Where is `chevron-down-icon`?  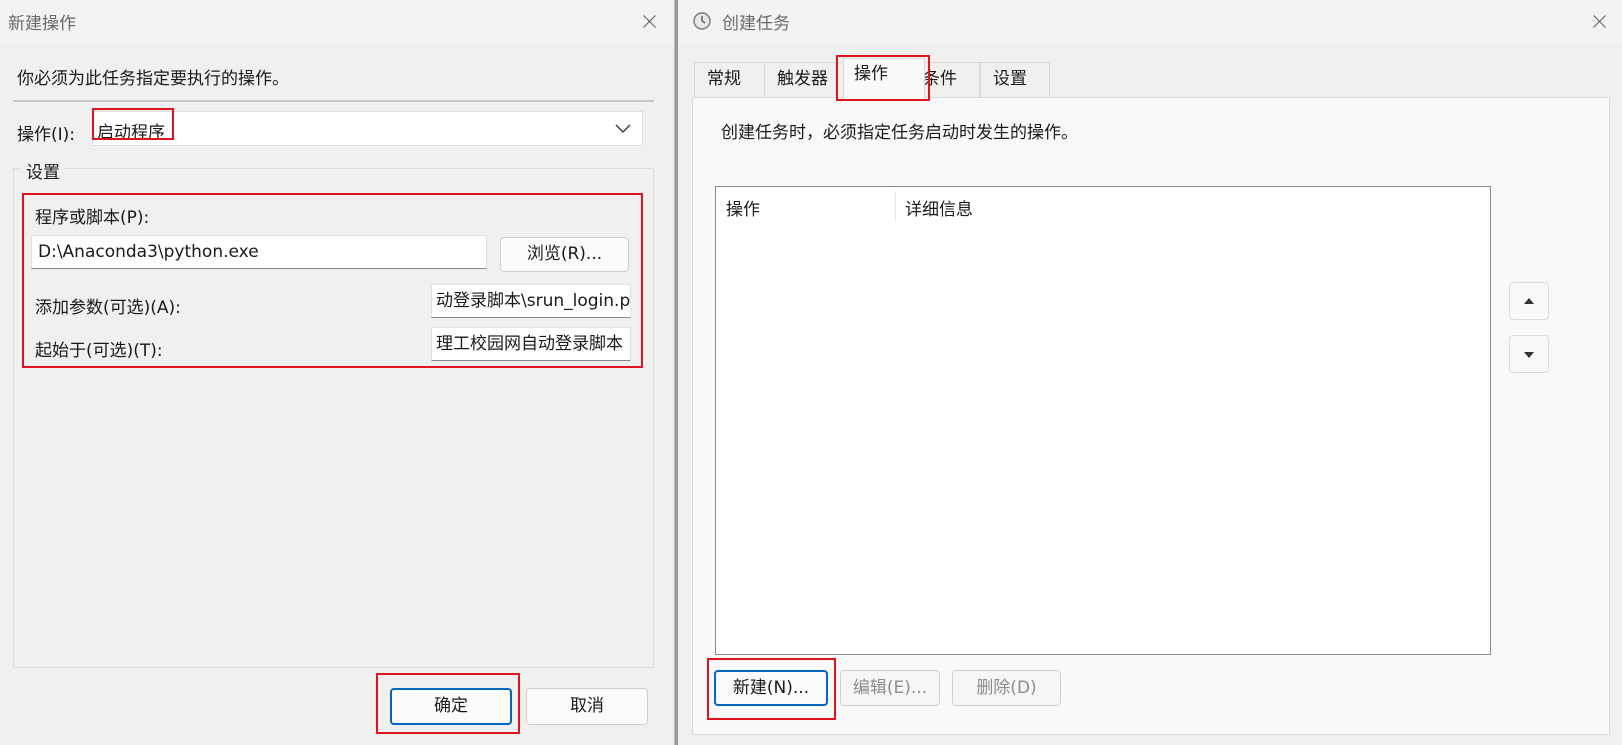
chevron-down-icon is located at coordinates (623, 129).